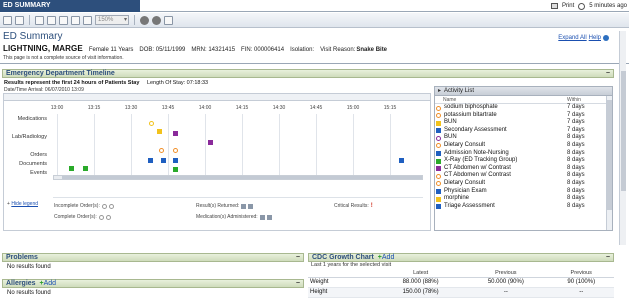 The width and height of the screenshot is (629, 301). Describe the element at coordinates (372, 50) in the screenshot. I see `visit-reason: Snake Bite` at that location.